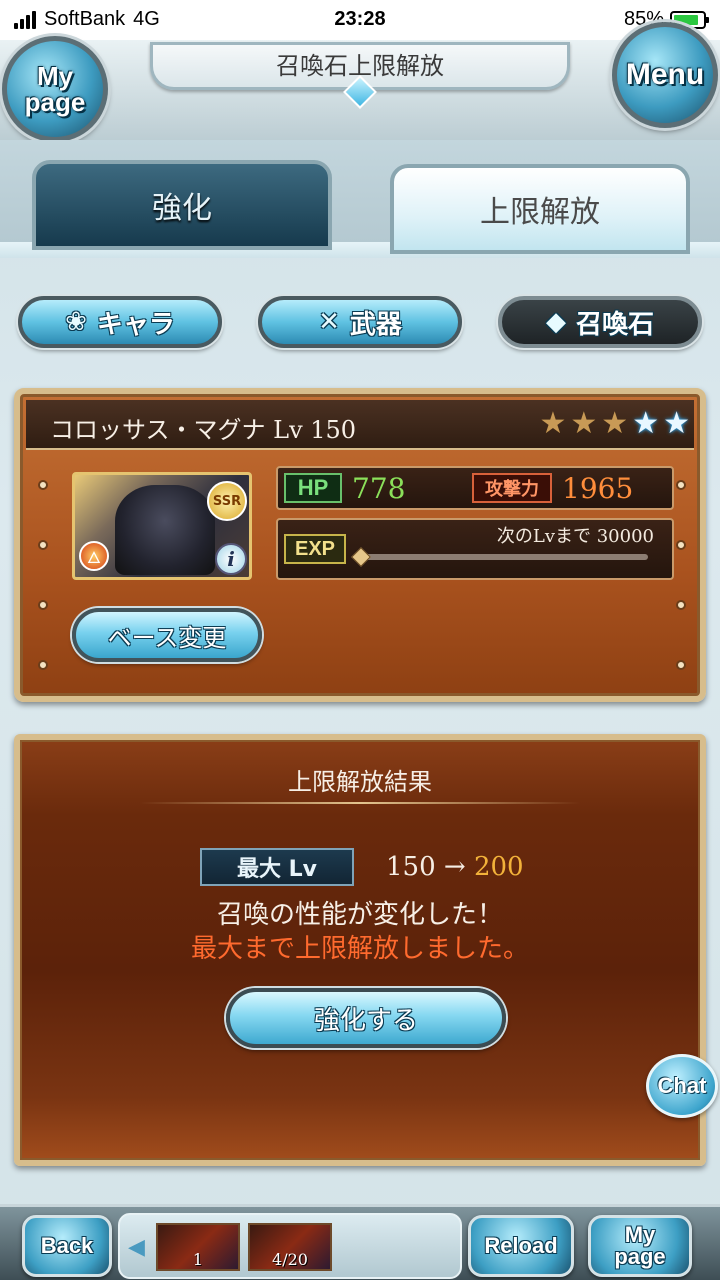 Image resolution: width=720 pixels, height=1280 pixels. Describe the element at coordinates (360, 782) in the screenshot. I see `result-title: 上限解放結果` at that location.